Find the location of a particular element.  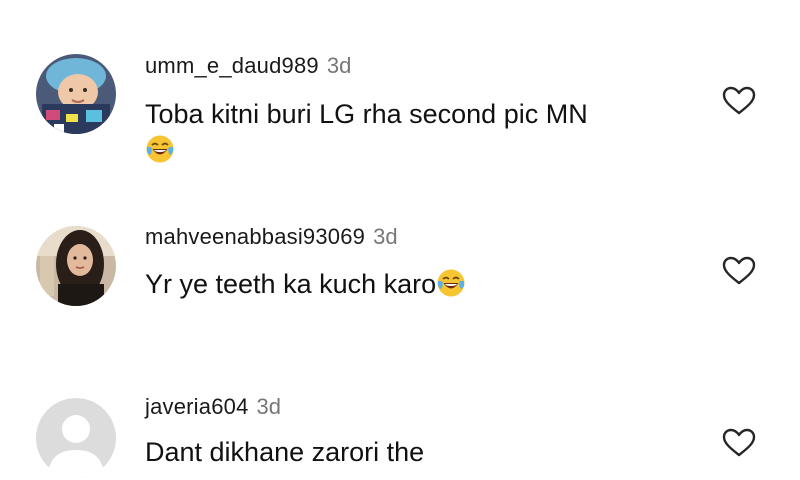

comment-emoji-line: 😂 is located at coordinates (160, 150).